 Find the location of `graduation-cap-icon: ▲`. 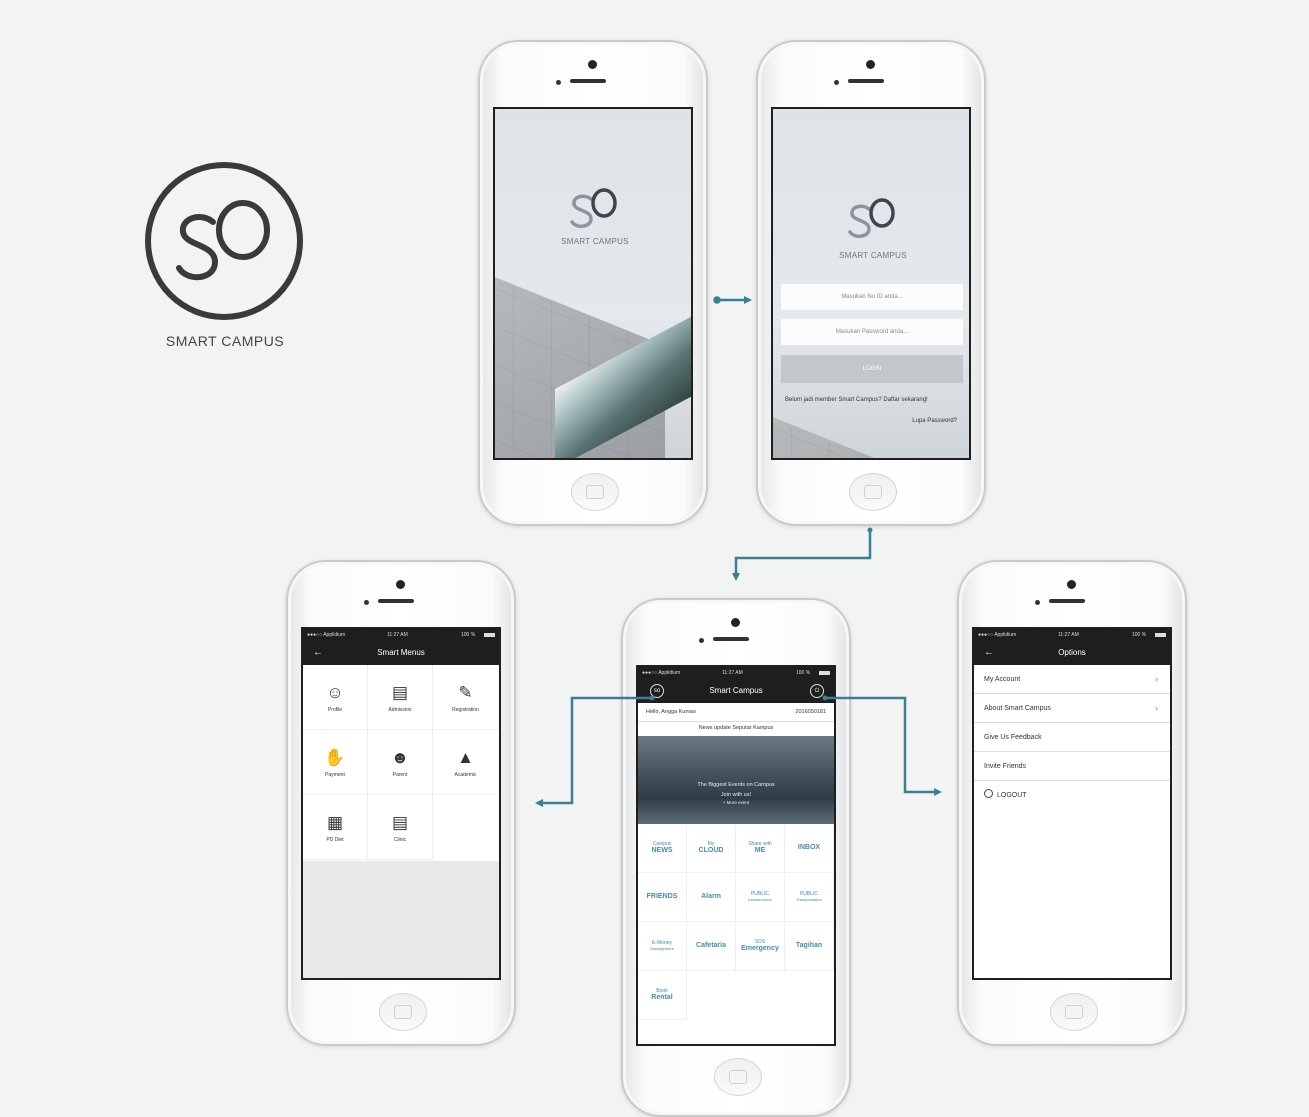

graduation-cap-icon: ▲ is located at coordinates (465, 757).